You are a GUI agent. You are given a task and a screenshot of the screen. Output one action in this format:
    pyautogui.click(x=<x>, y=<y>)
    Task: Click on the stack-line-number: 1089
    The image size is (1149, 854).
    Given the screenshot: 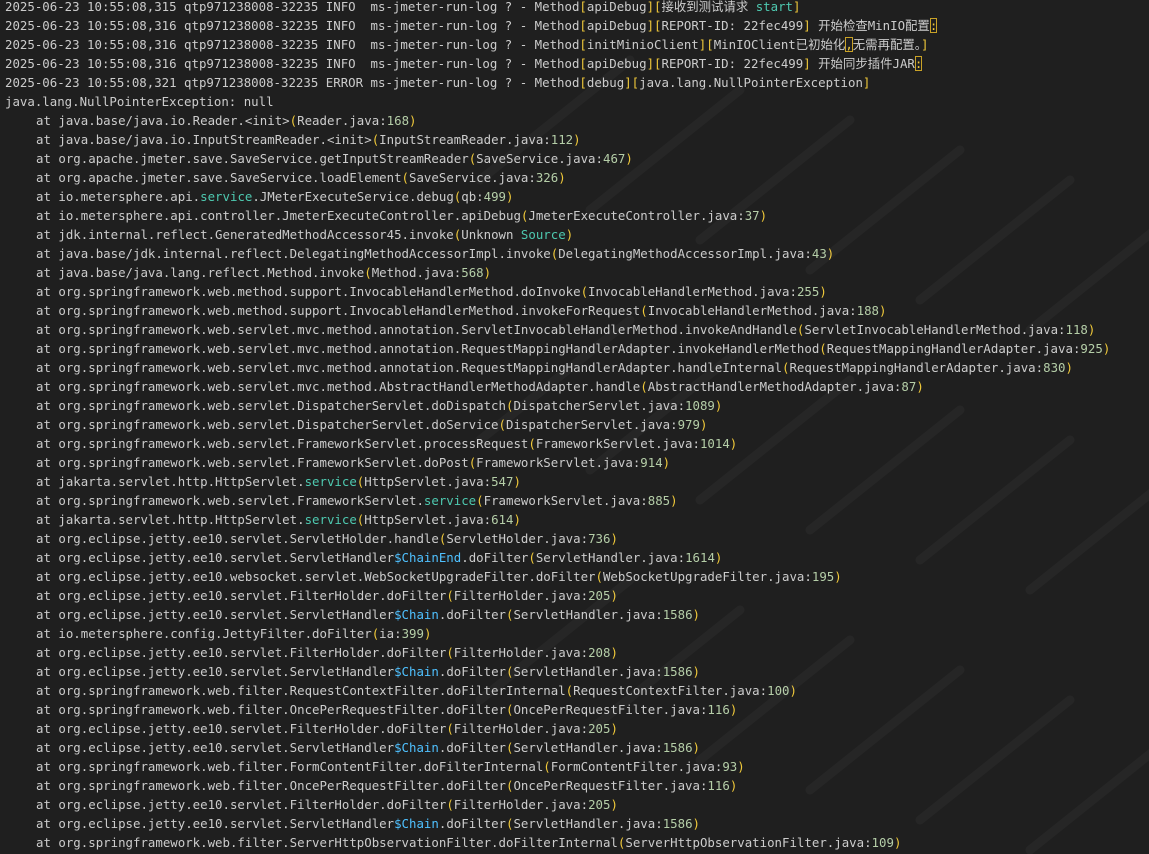 What is the action you would take?
    pyautogui.click(x=700, y=405)
    